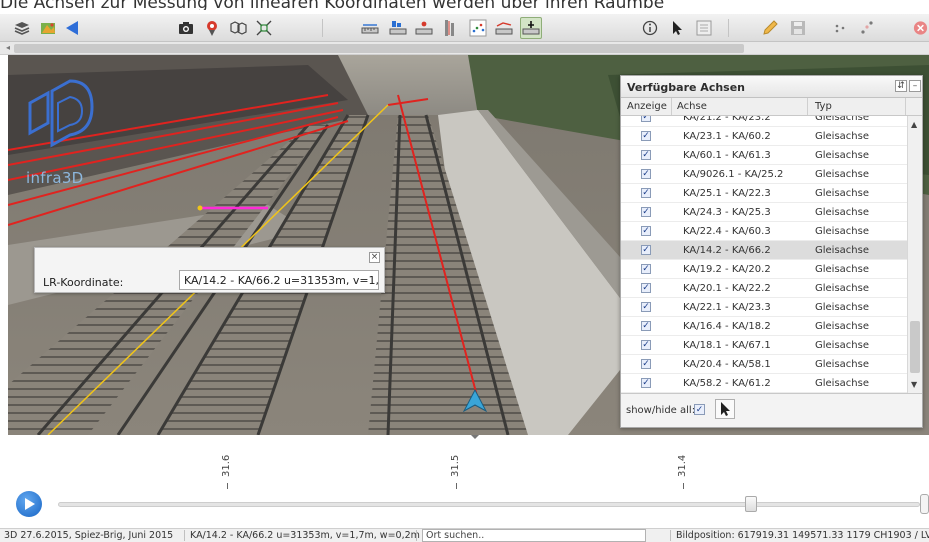  What do you see at coordinates (914, 124) in the screenshot?
I see `scroll-up-icon: ▲` at bounding box center [914, 124].